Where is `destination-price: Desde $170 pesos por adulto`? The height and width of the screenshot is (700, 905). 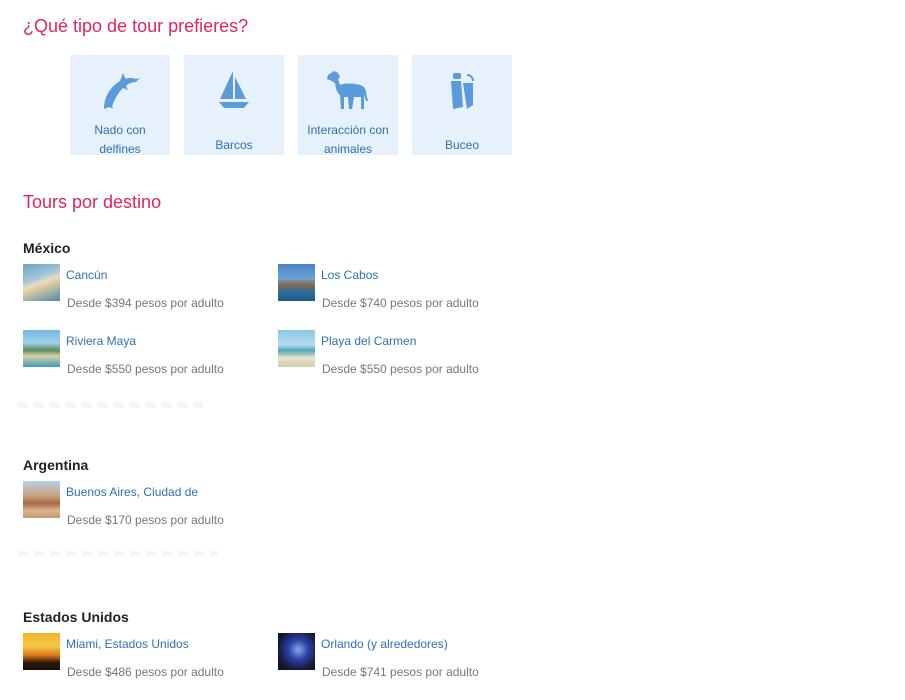
destination-price: Desde $170 pesos por adulto is located at coordinates (145, 520).